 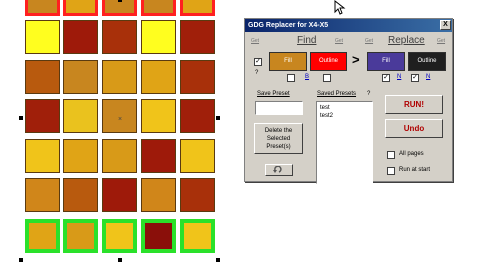 What do you see at coordinates (414, 104) in the screenshot?
I see `run-button: RUN!` at bounding box center [414, 104].